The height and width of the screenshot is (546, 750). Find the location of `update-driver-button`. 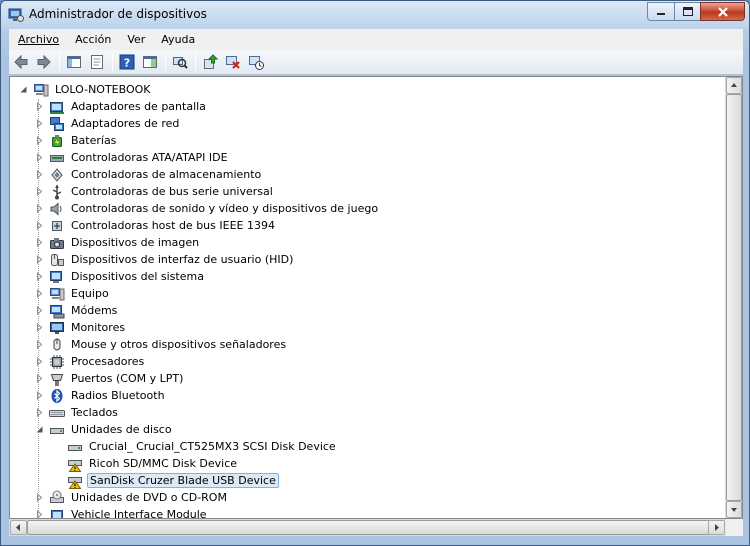

update-driver-button is located at coordinates (210, 62).